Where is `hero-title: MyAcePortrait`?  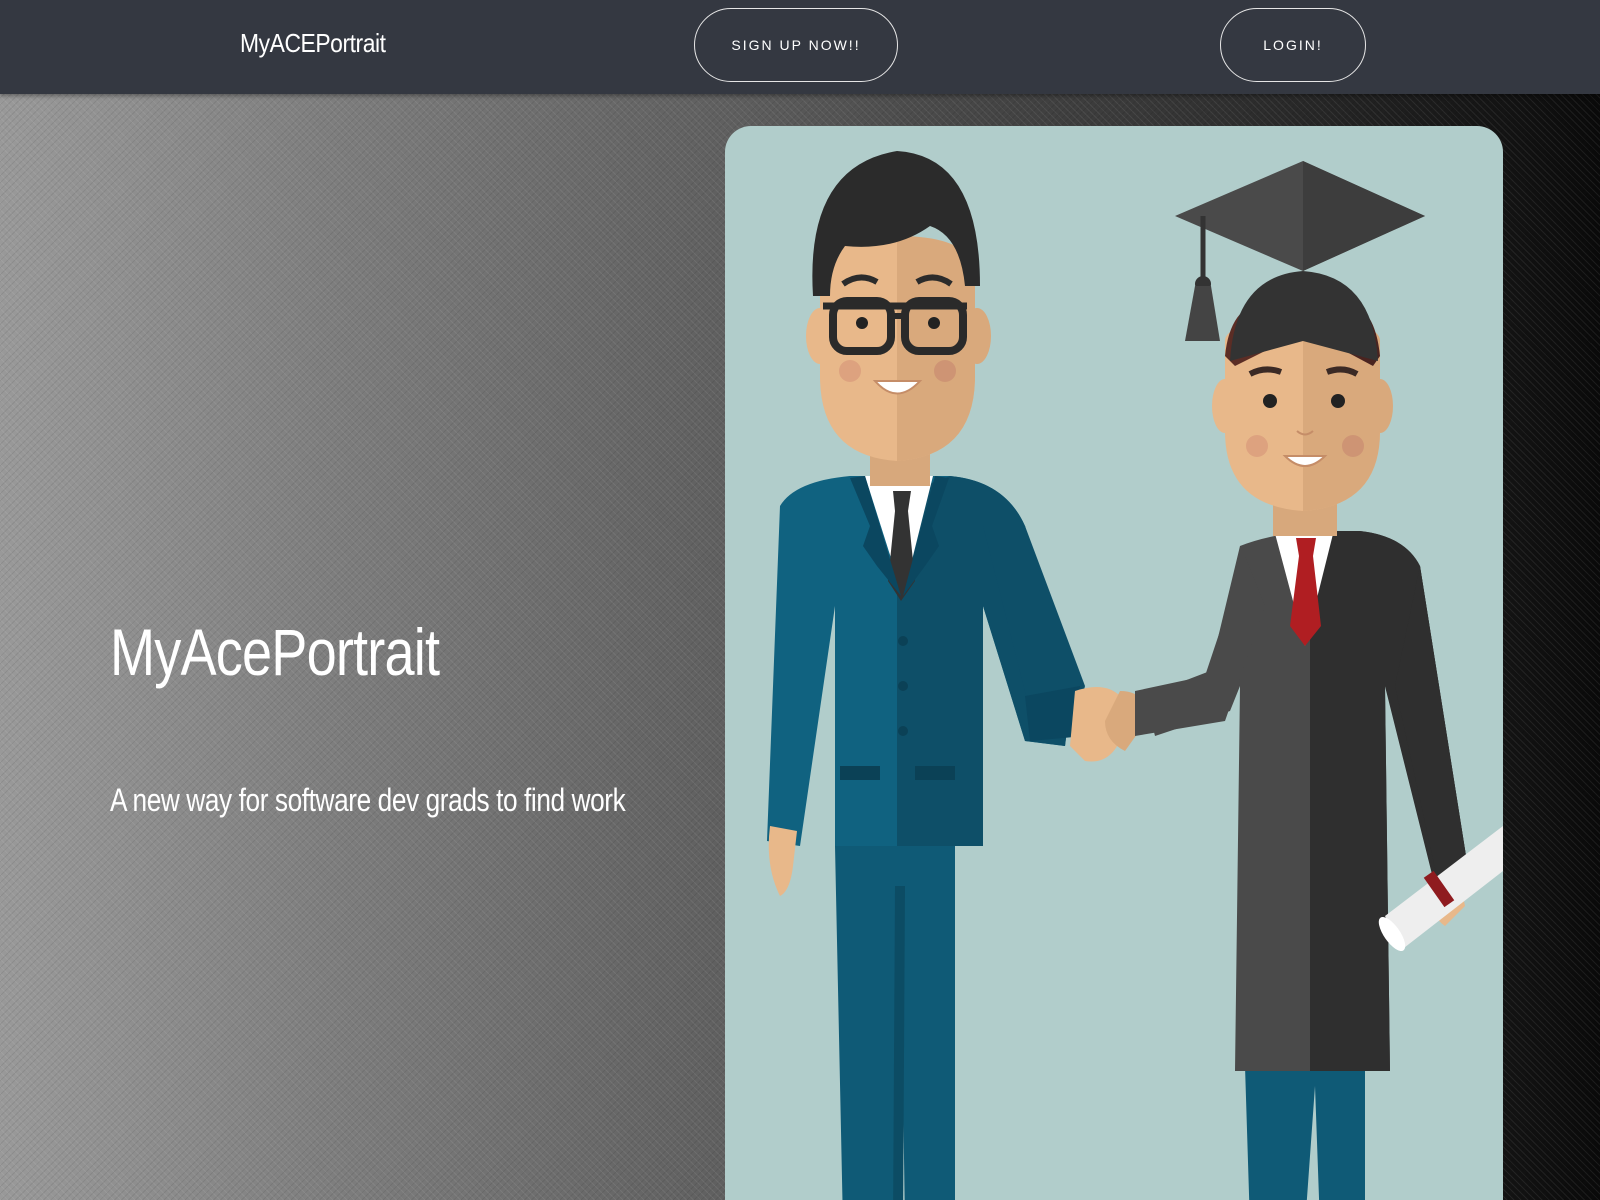 hero-title: MyAcePortrait is located at coordinates (275, 652).